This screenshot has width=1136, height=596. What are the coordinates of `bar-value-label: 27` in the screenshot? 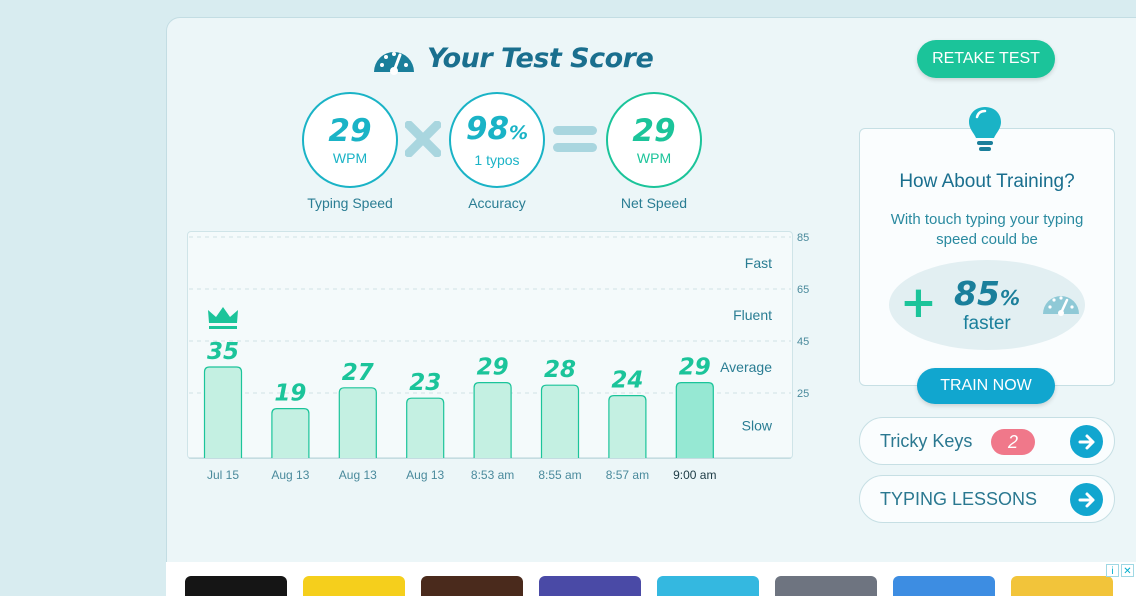 It's located at (358, 373).